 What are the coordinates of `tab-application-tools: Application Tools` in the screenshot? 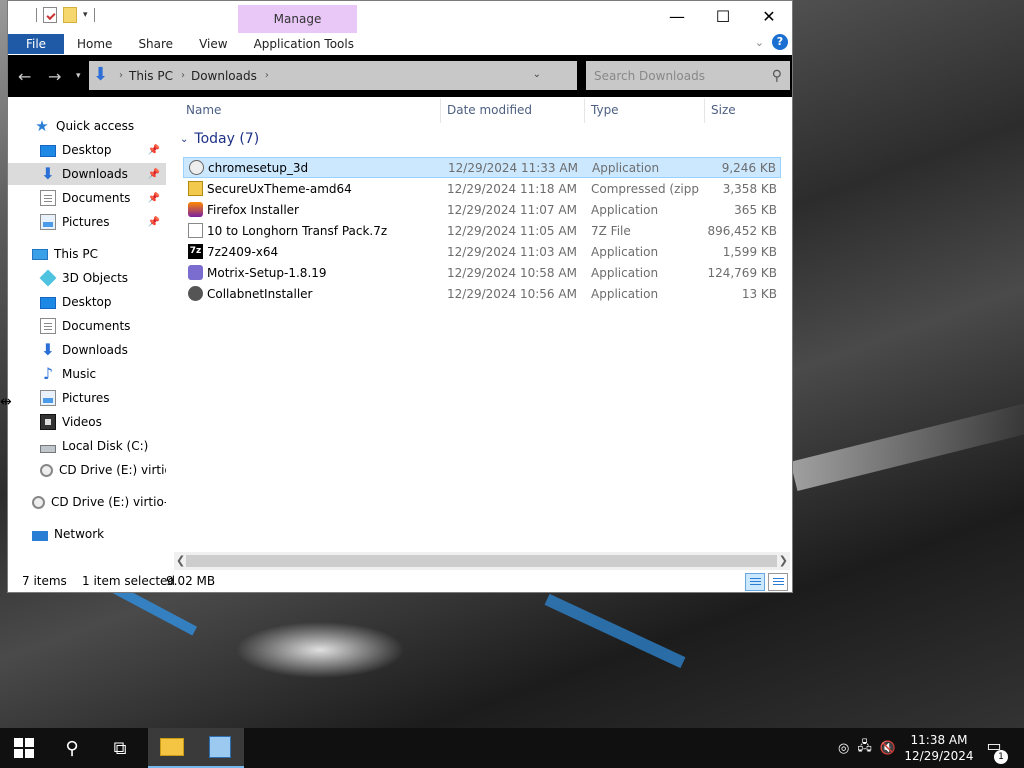 It's located at (304, 44).